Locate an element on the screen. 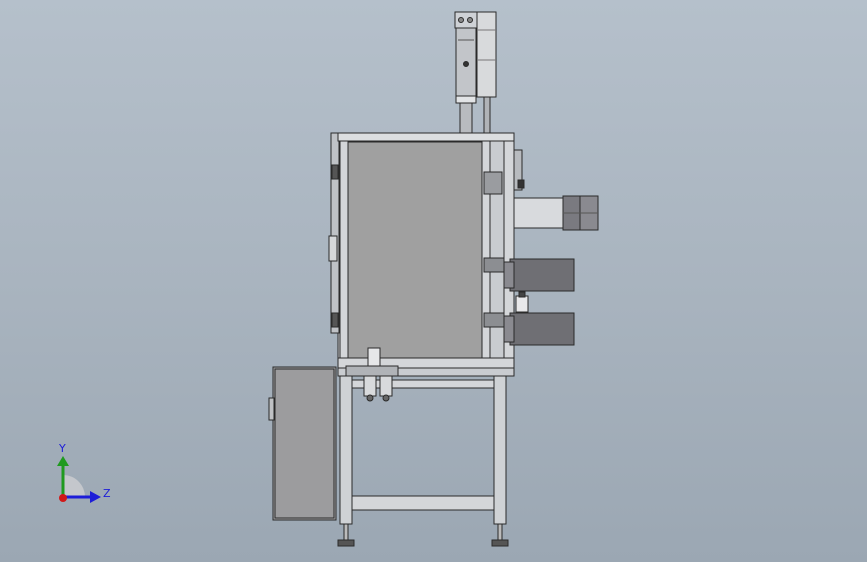  middle-module is located at coordinates (542, 275).